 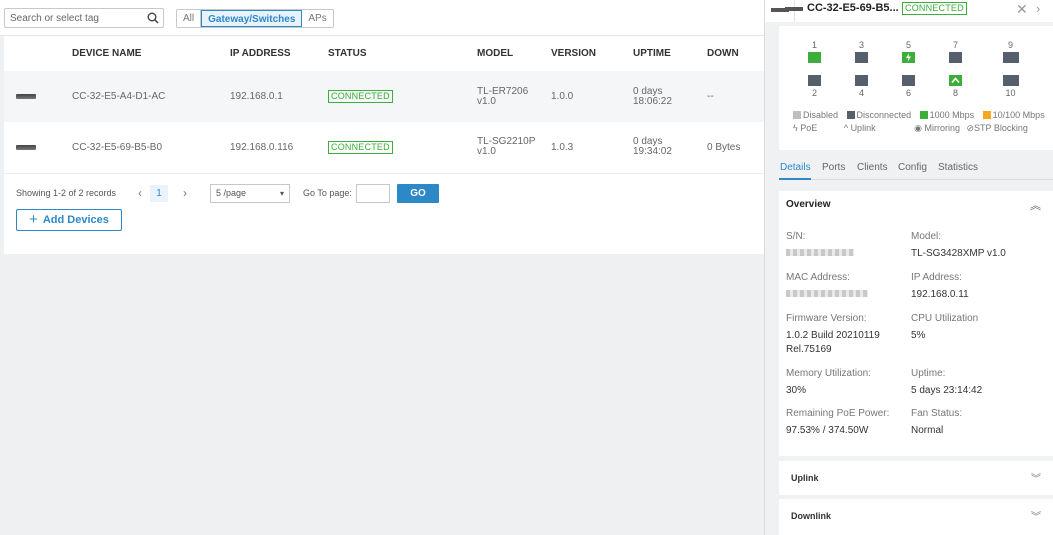 What do you see at coordinates (66, 193) in the screenshot?
I see `records-count: Showing 1-2 of 2 records` at bounding box center [66, 193].